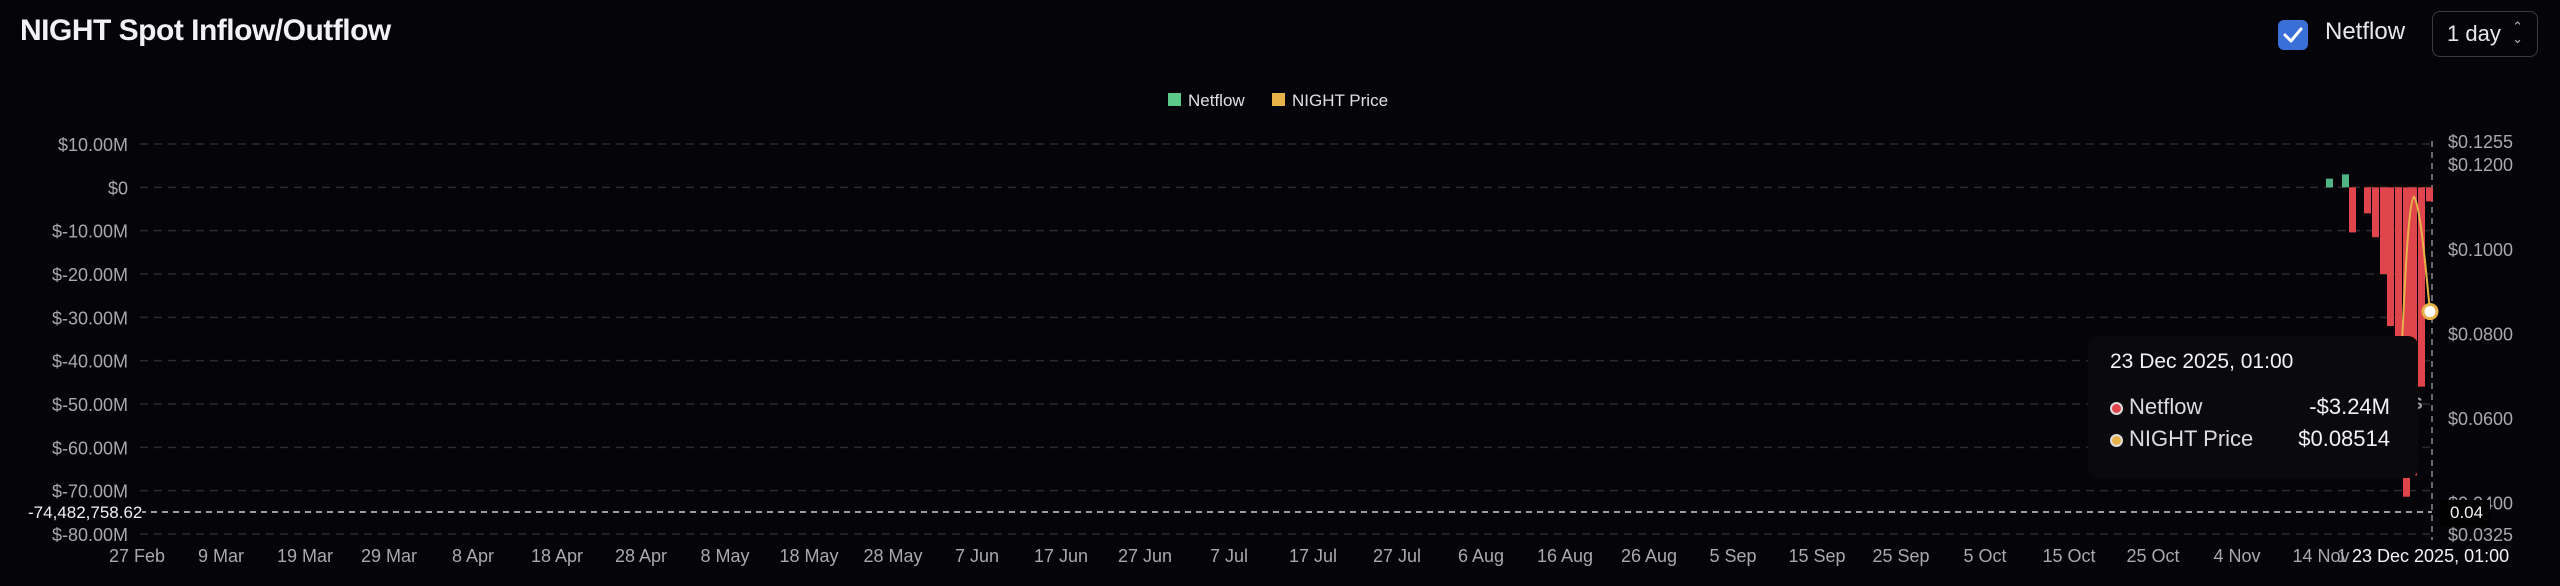 This screenshot has width=2560, height=586. What do you see at coordinates (1397, 556) in the screenshot?
I see `x-tick-label: 27 Jul` at bounding box center [1397, 556].